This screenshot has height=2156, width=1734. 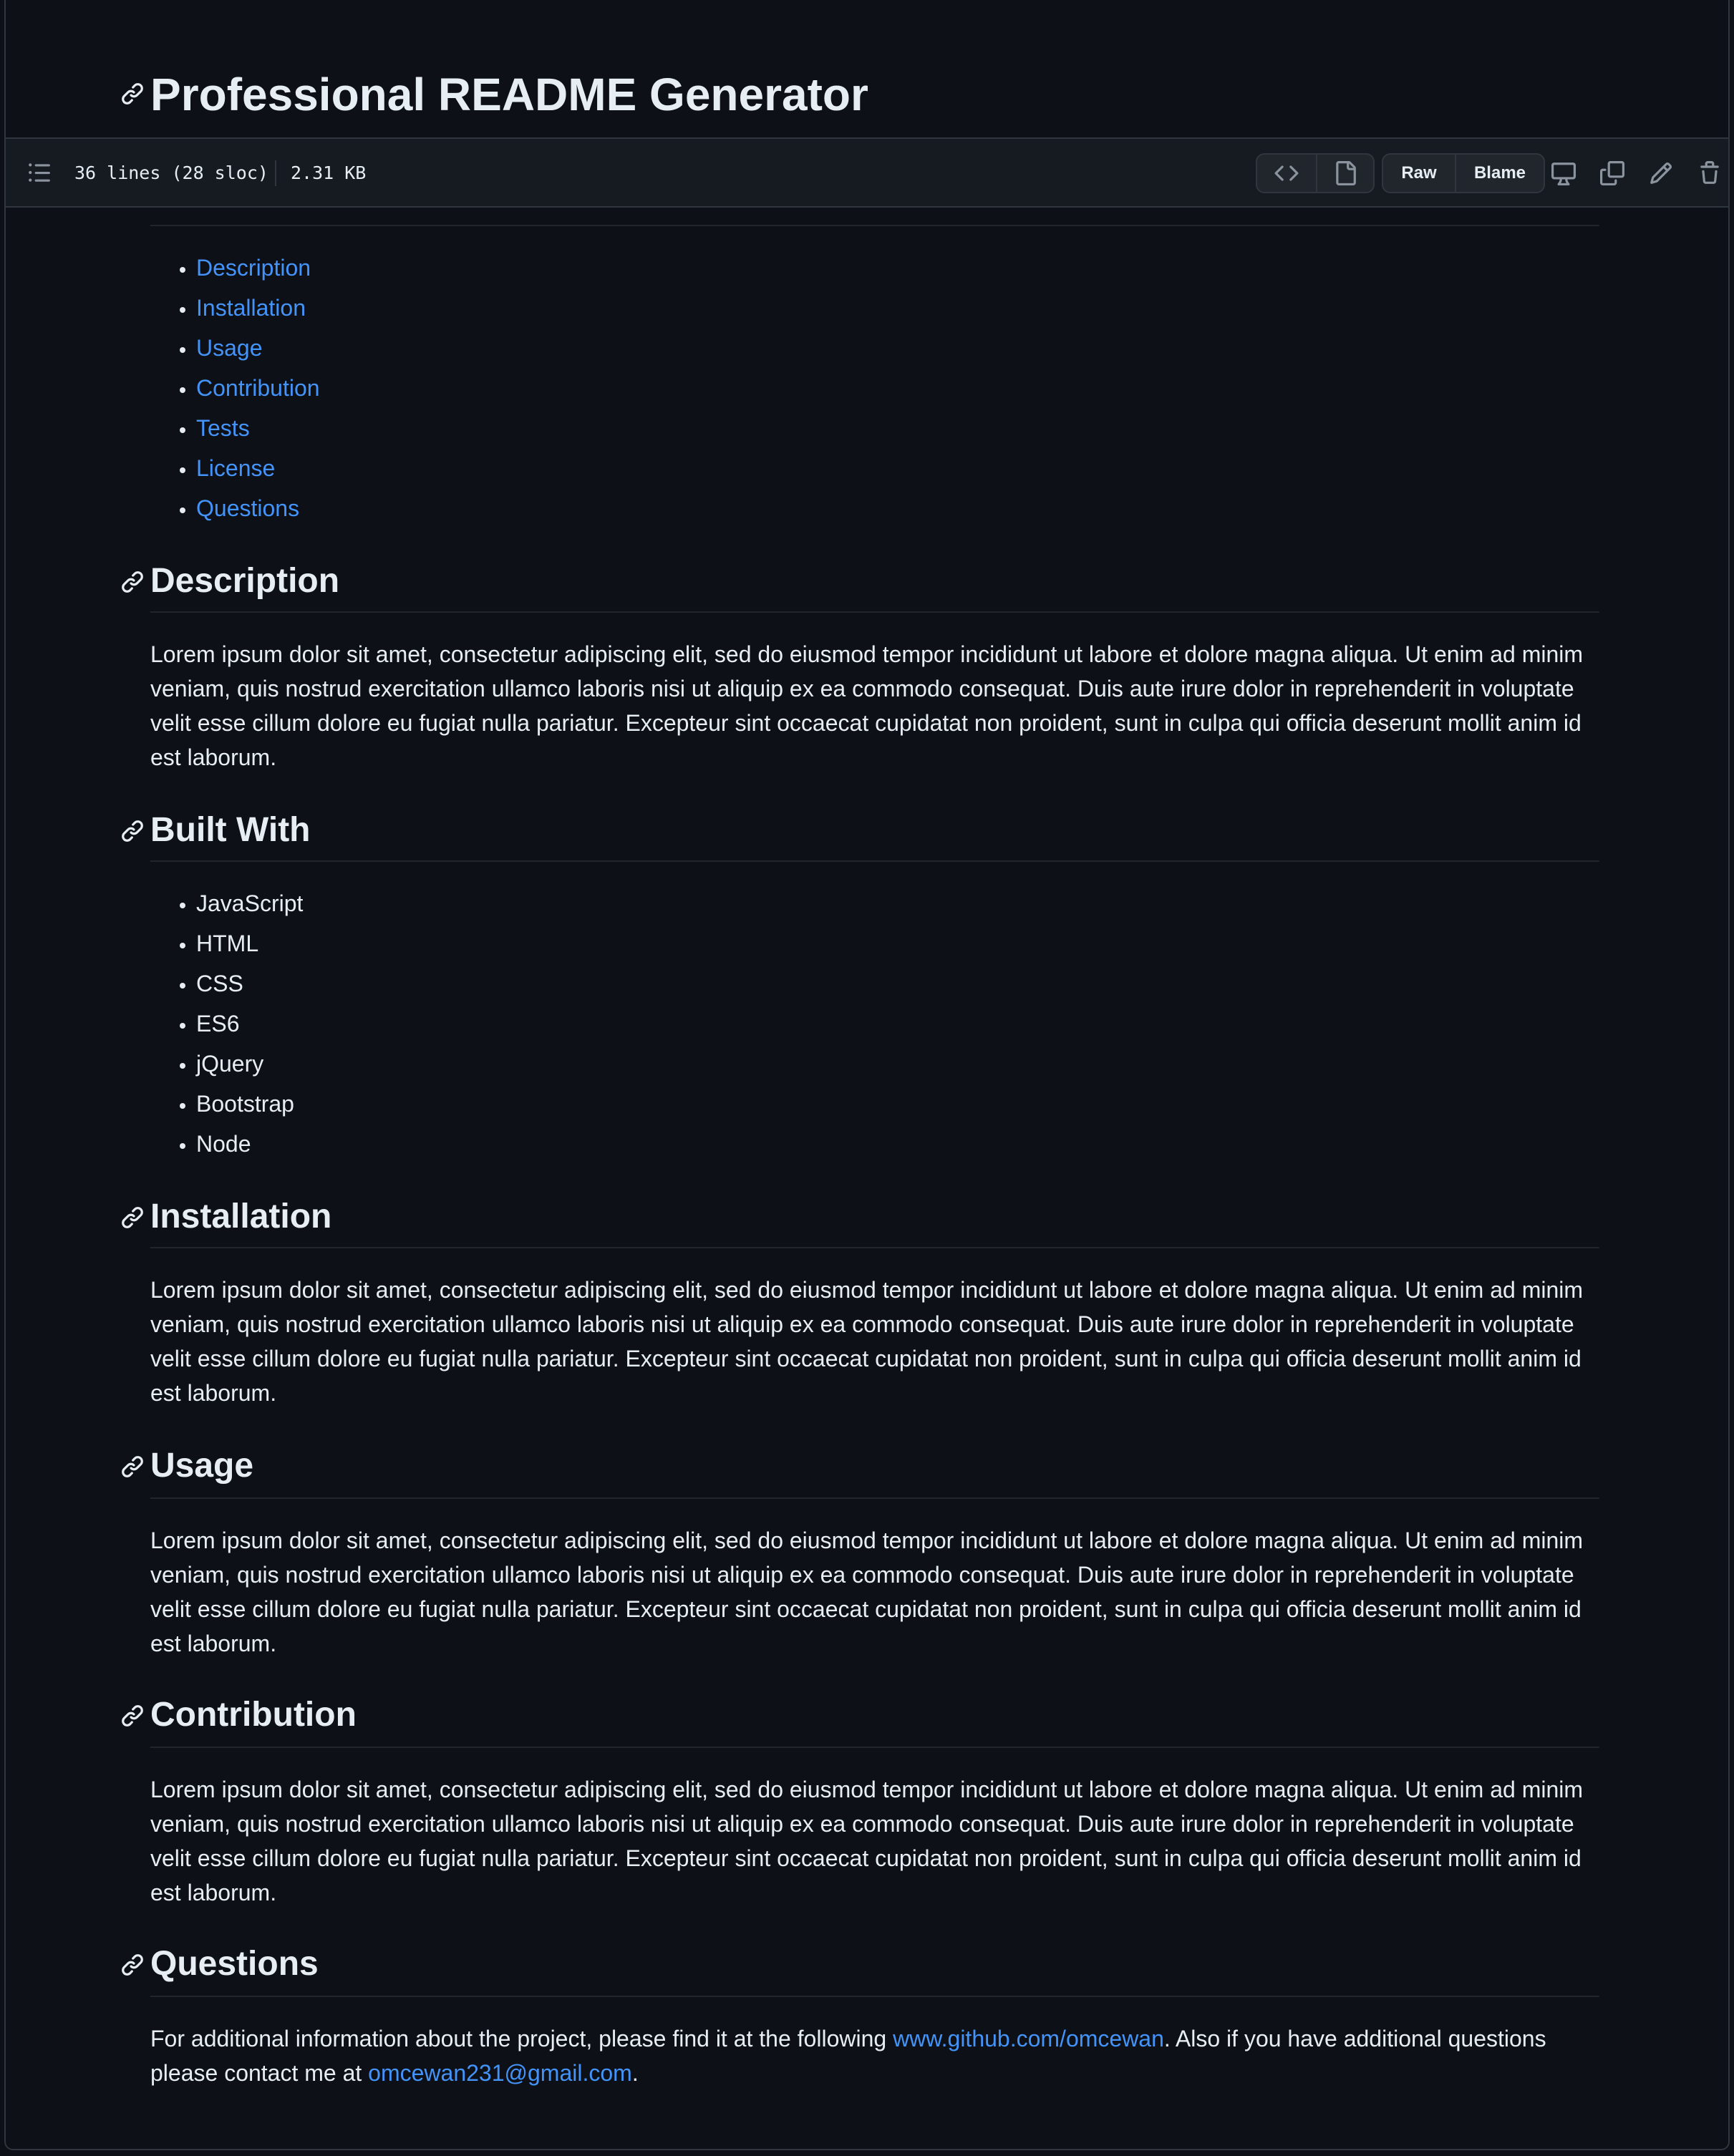 I want to click on desktop-button, so click(x=1563, y=174).